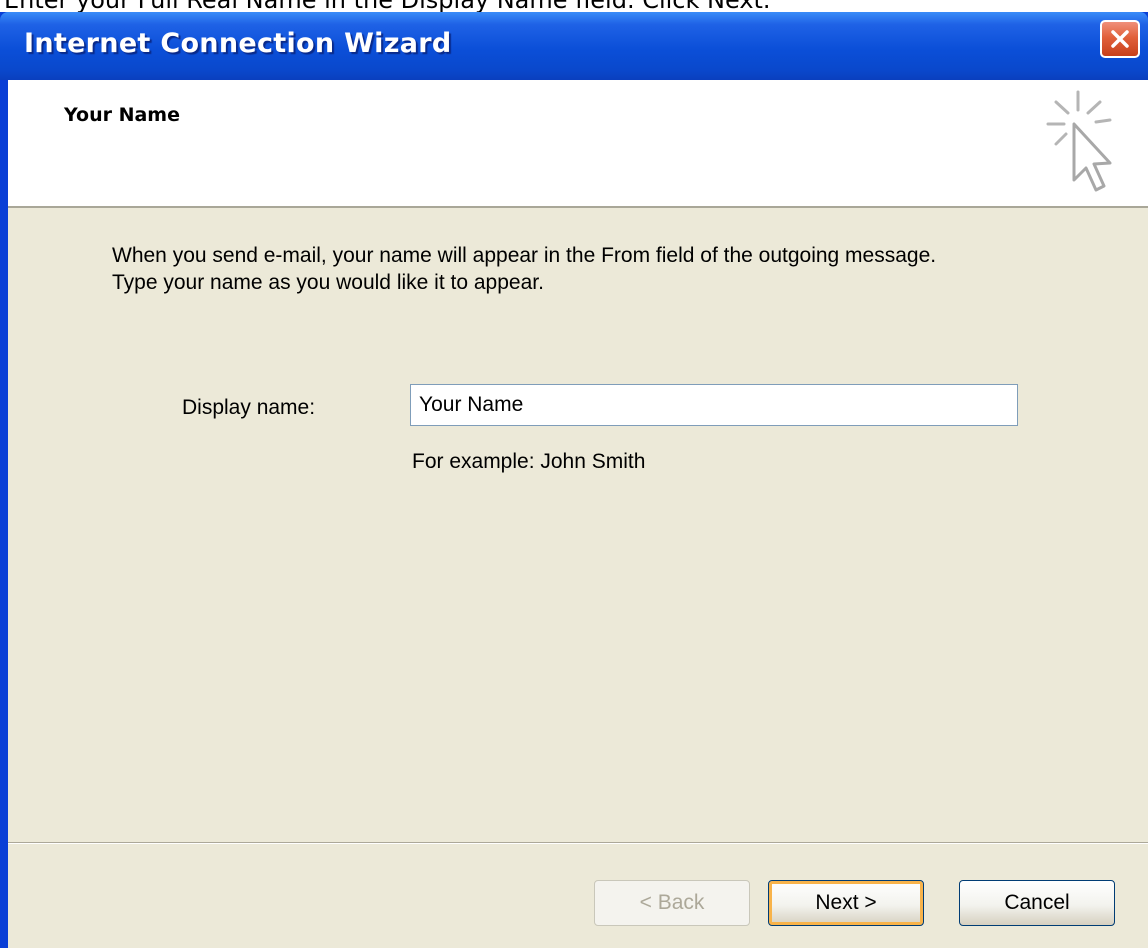  I want to click on display-name-input, so click(714, 405).